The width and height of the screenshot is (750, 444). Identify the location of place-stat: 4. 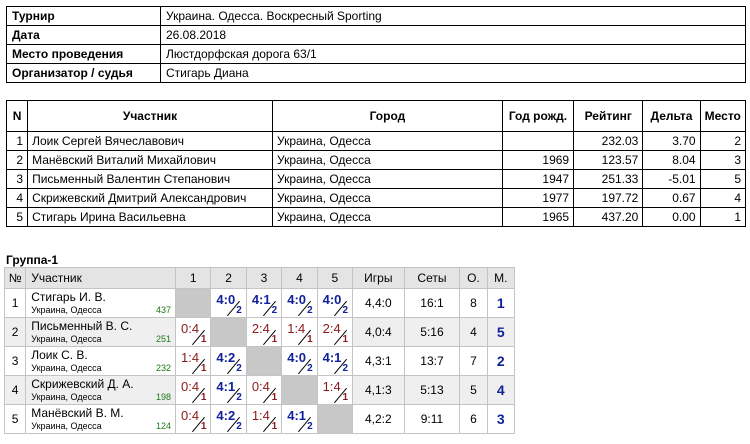
(501, 390).